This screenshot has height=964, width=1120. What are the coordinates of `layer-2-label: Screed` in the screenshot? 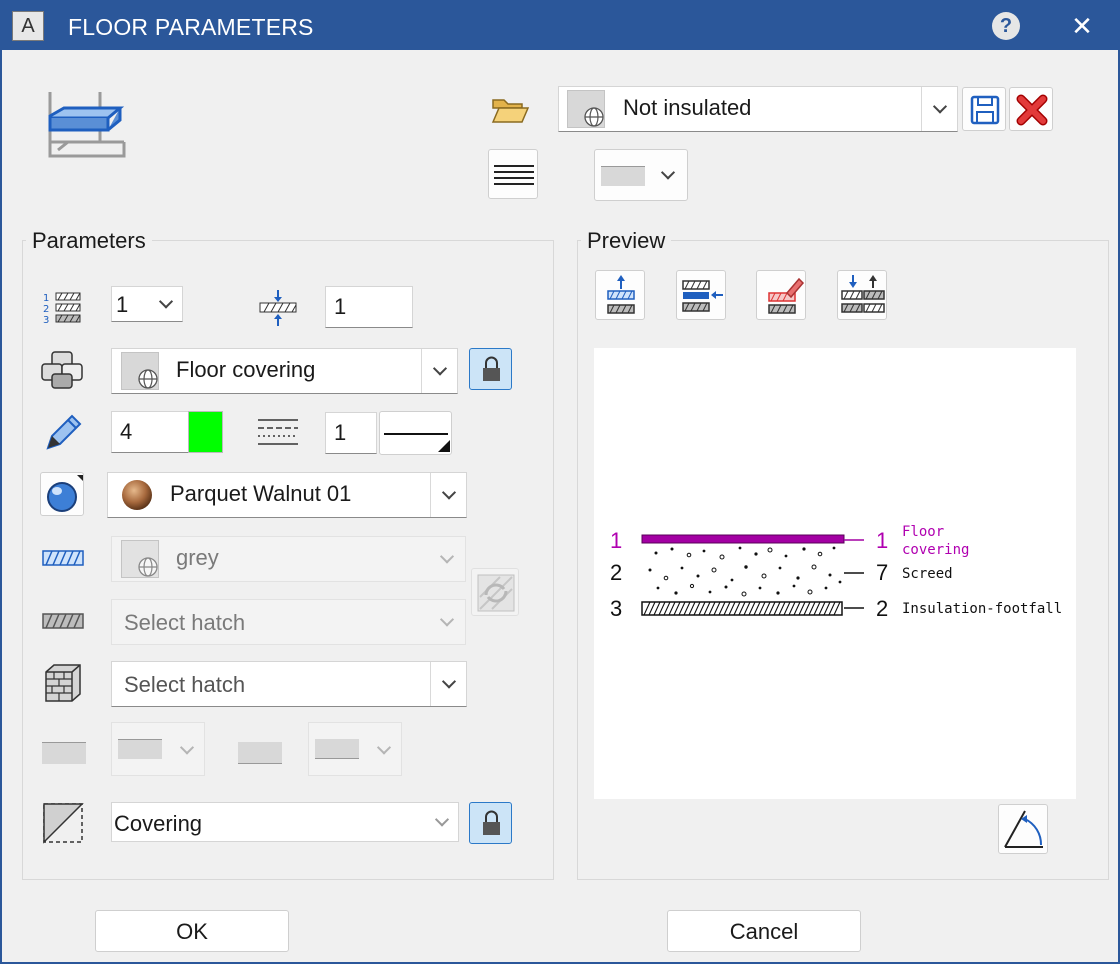 It's located at (927, 574).